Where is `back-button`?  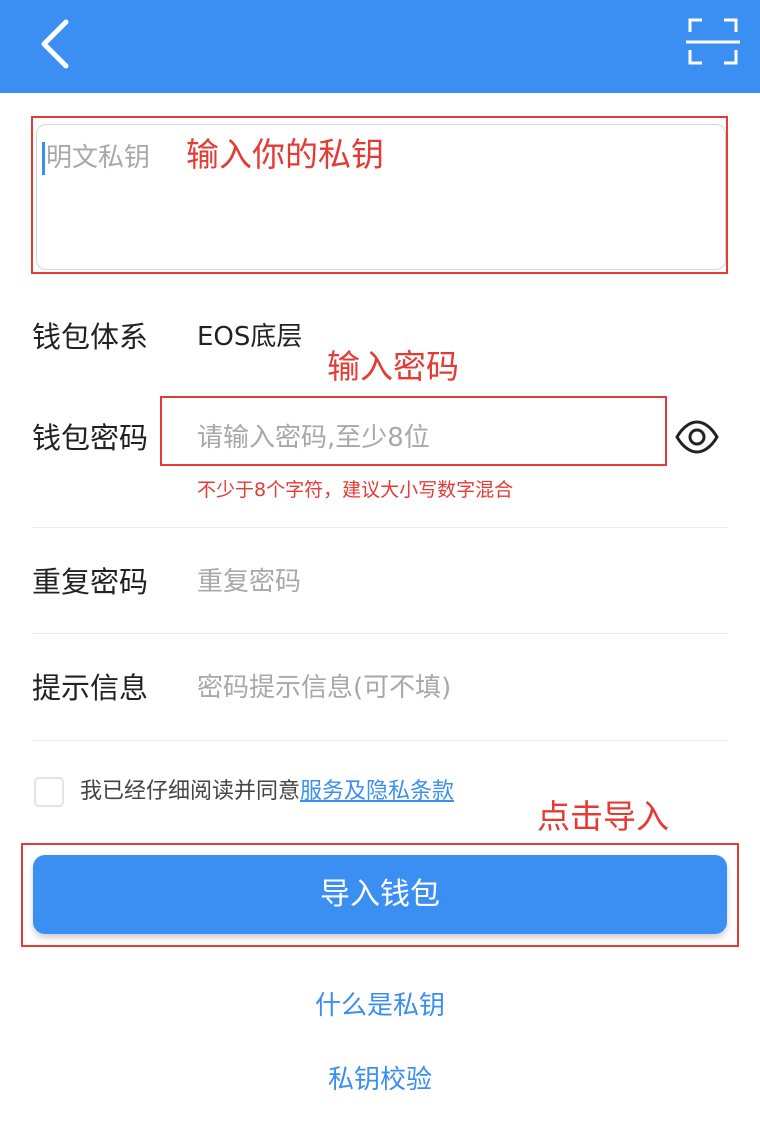
back-button is located at coordinates (58, 44).